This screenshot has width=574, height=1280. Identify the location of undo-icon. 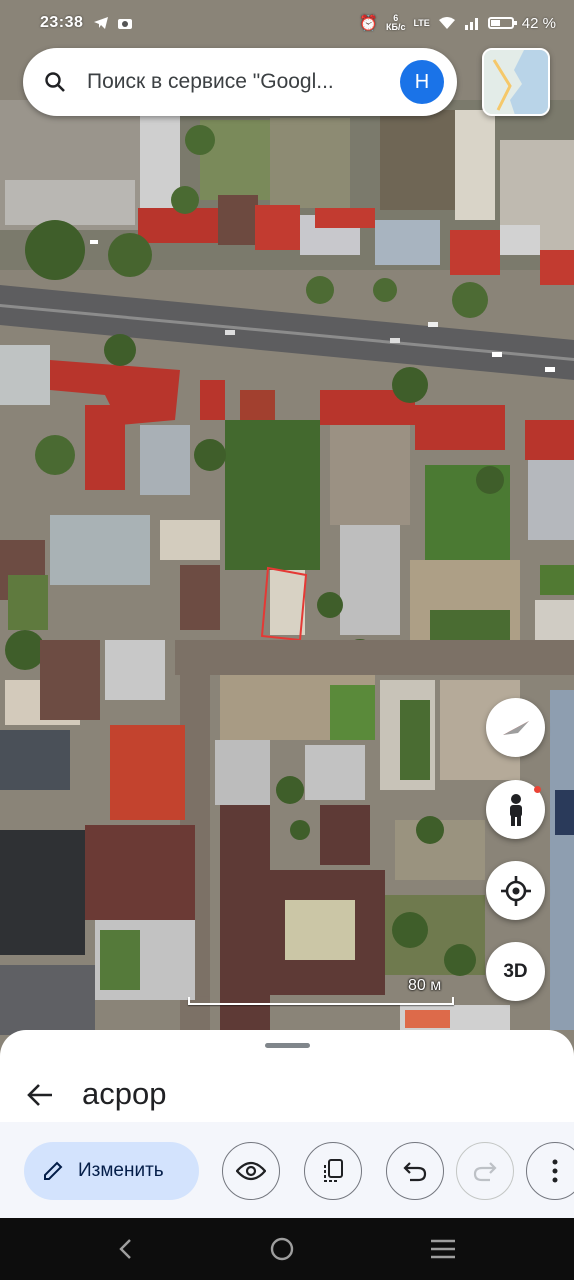
(415, 1172).